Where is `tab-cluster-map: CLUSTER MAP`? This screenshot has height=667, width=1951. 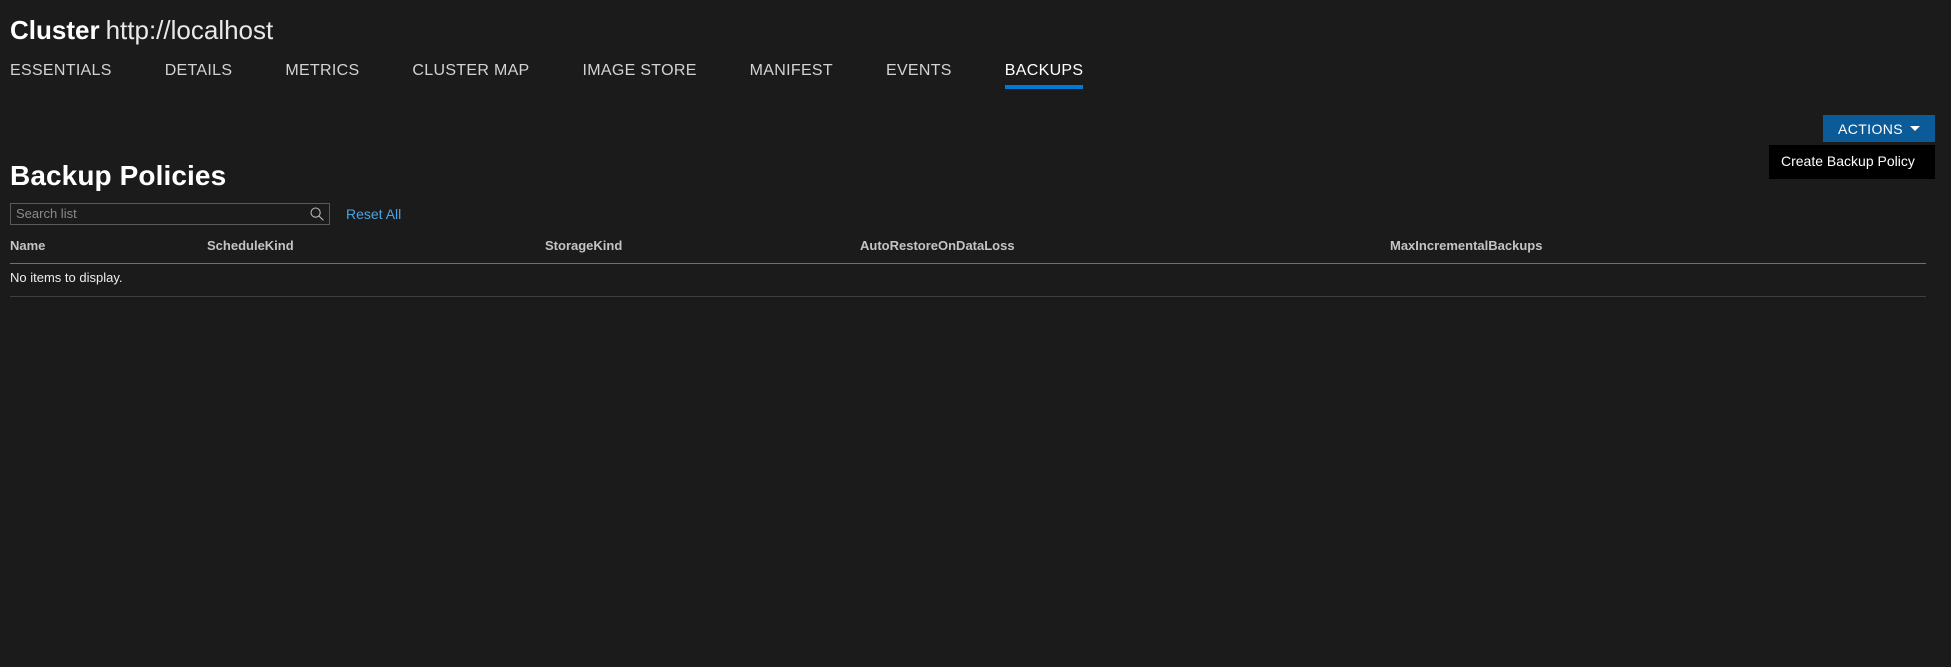
tab-cluster-map: CLUSTER MAP is located at coordinates (470, 75).